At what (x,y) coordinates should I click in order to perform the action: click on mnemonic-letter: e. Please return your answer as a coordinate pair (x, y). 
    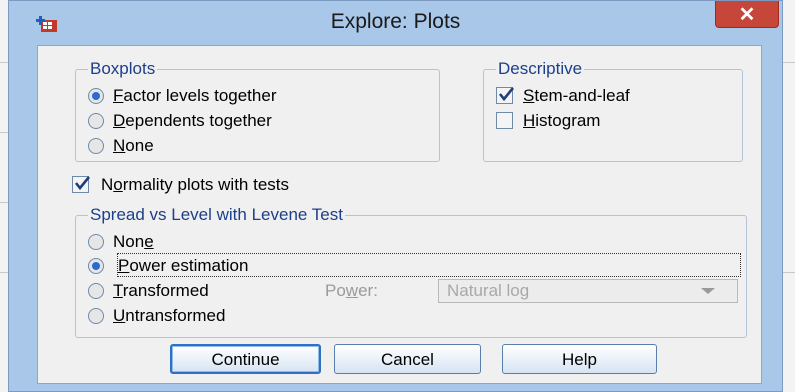
    Looking at the image, I should click on (149, 241).